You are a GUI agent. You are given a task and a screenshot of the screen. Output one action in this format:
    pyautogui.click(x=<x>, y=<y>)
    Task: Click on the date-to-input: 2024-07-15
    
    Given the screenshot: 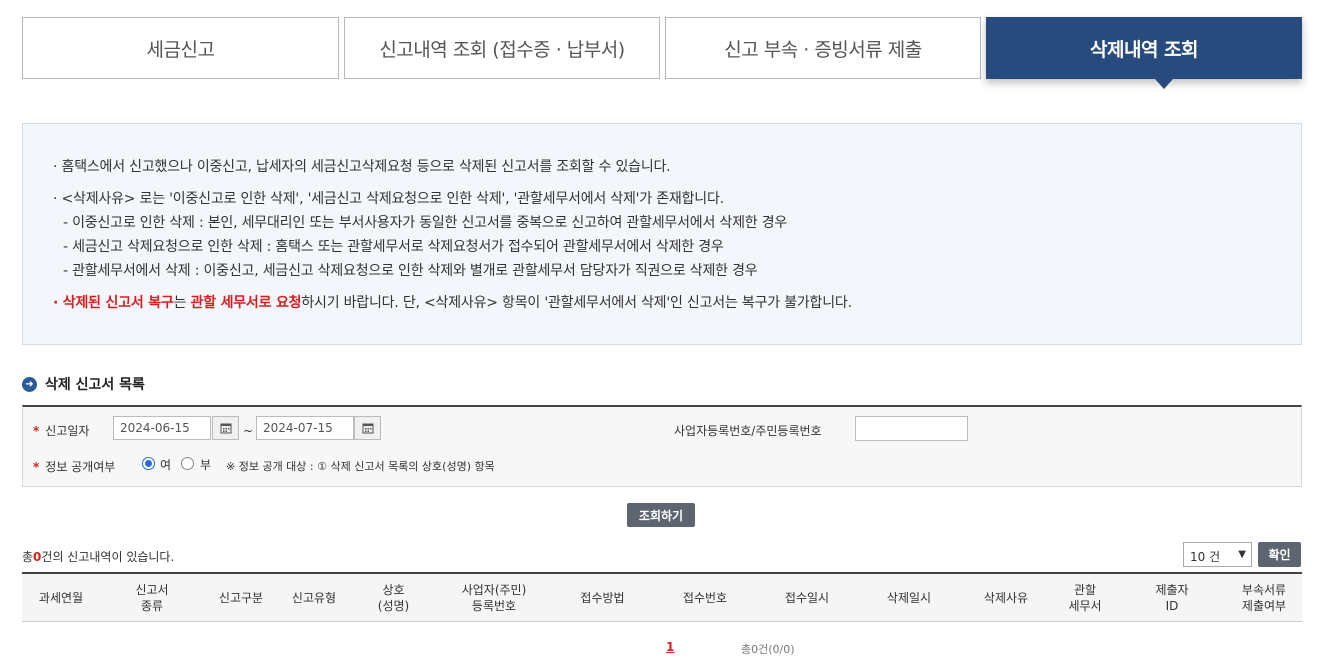 What is the action you would take?
    pyautogui.click(x=305, y=428)
    